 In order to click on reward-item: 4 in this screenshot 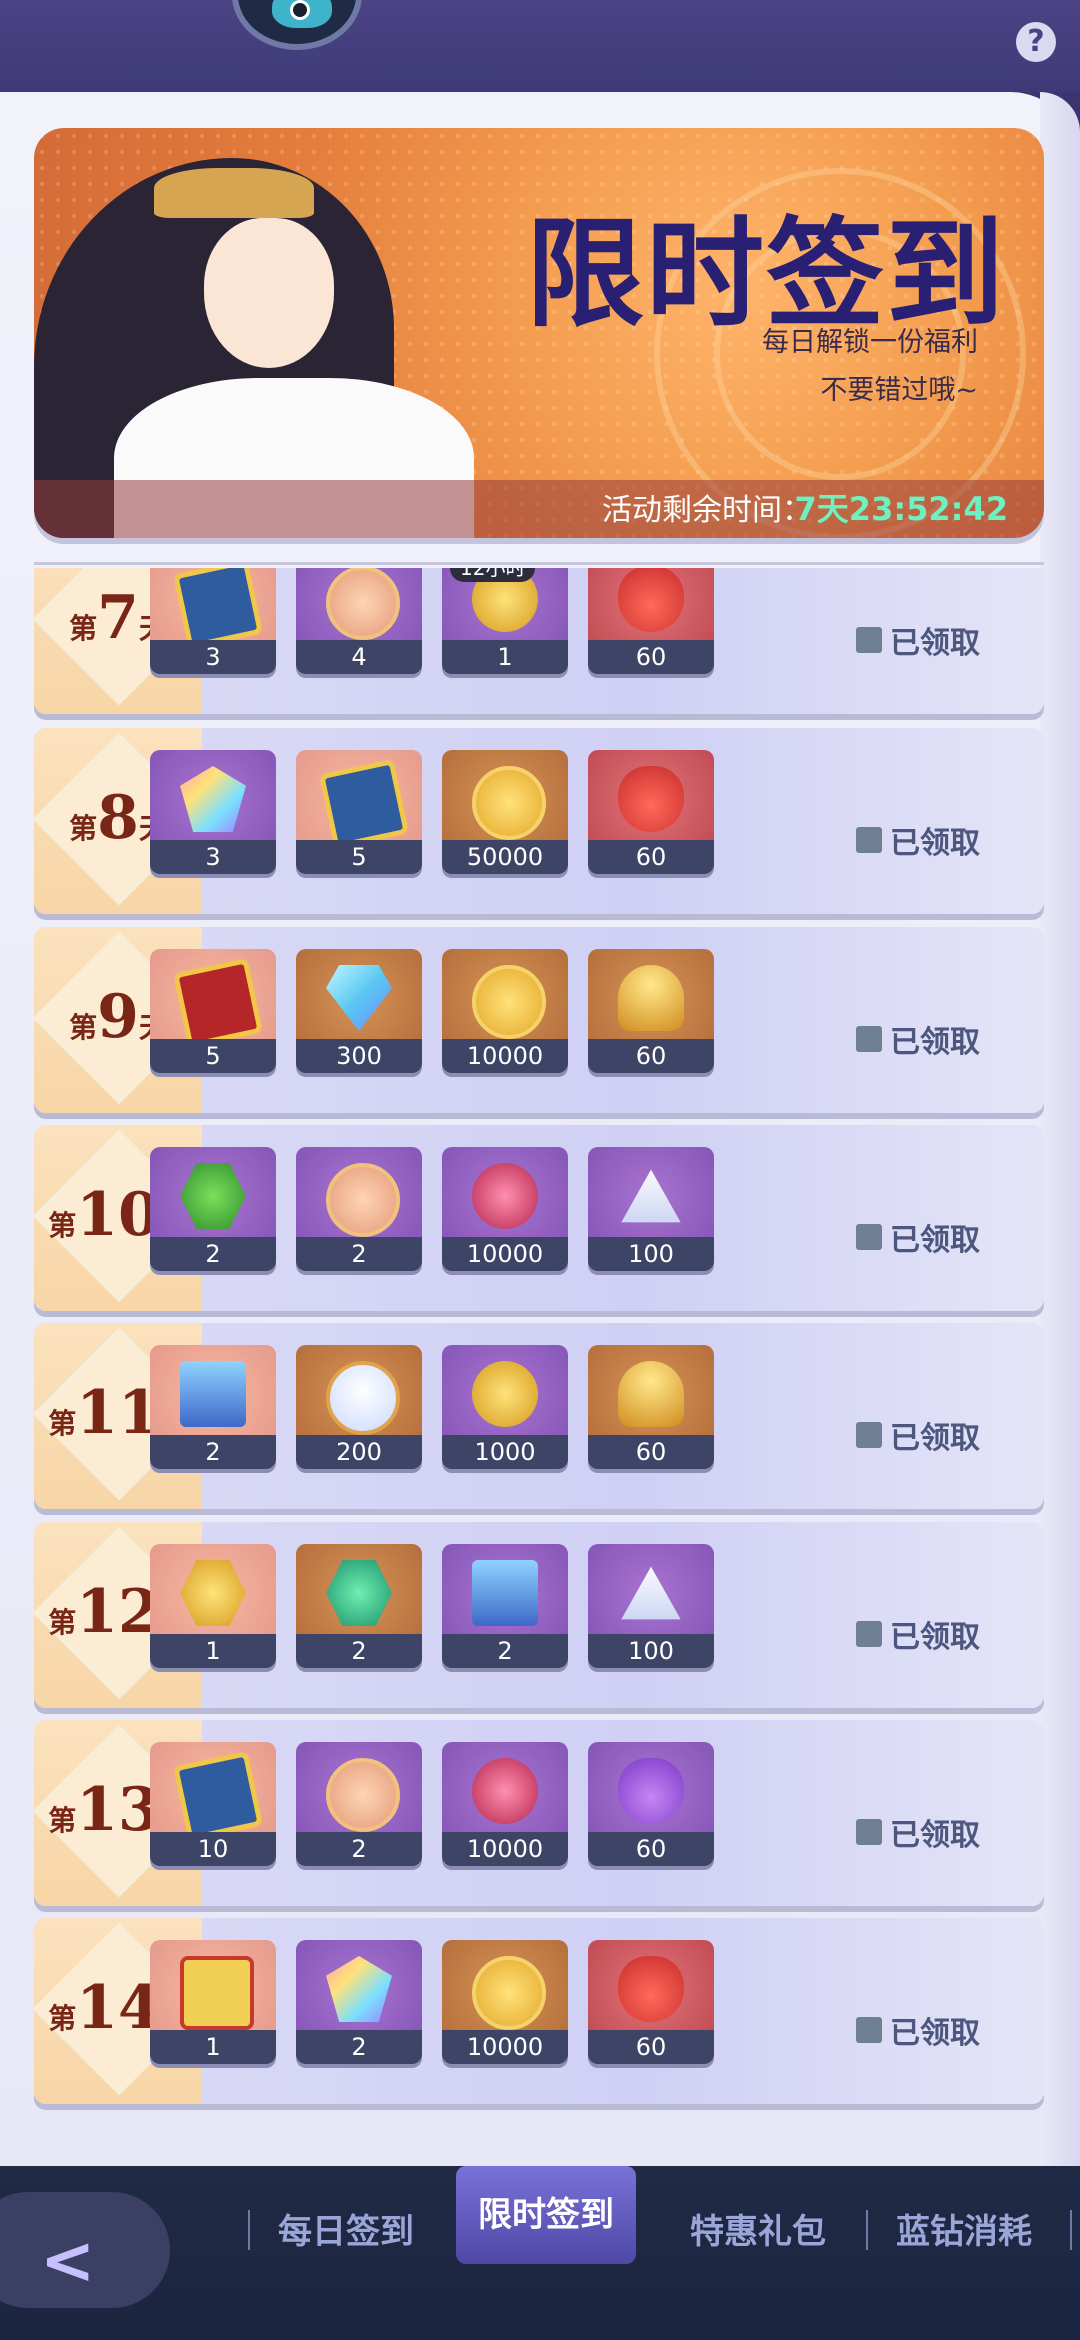, I will do `click(359, 621)`.